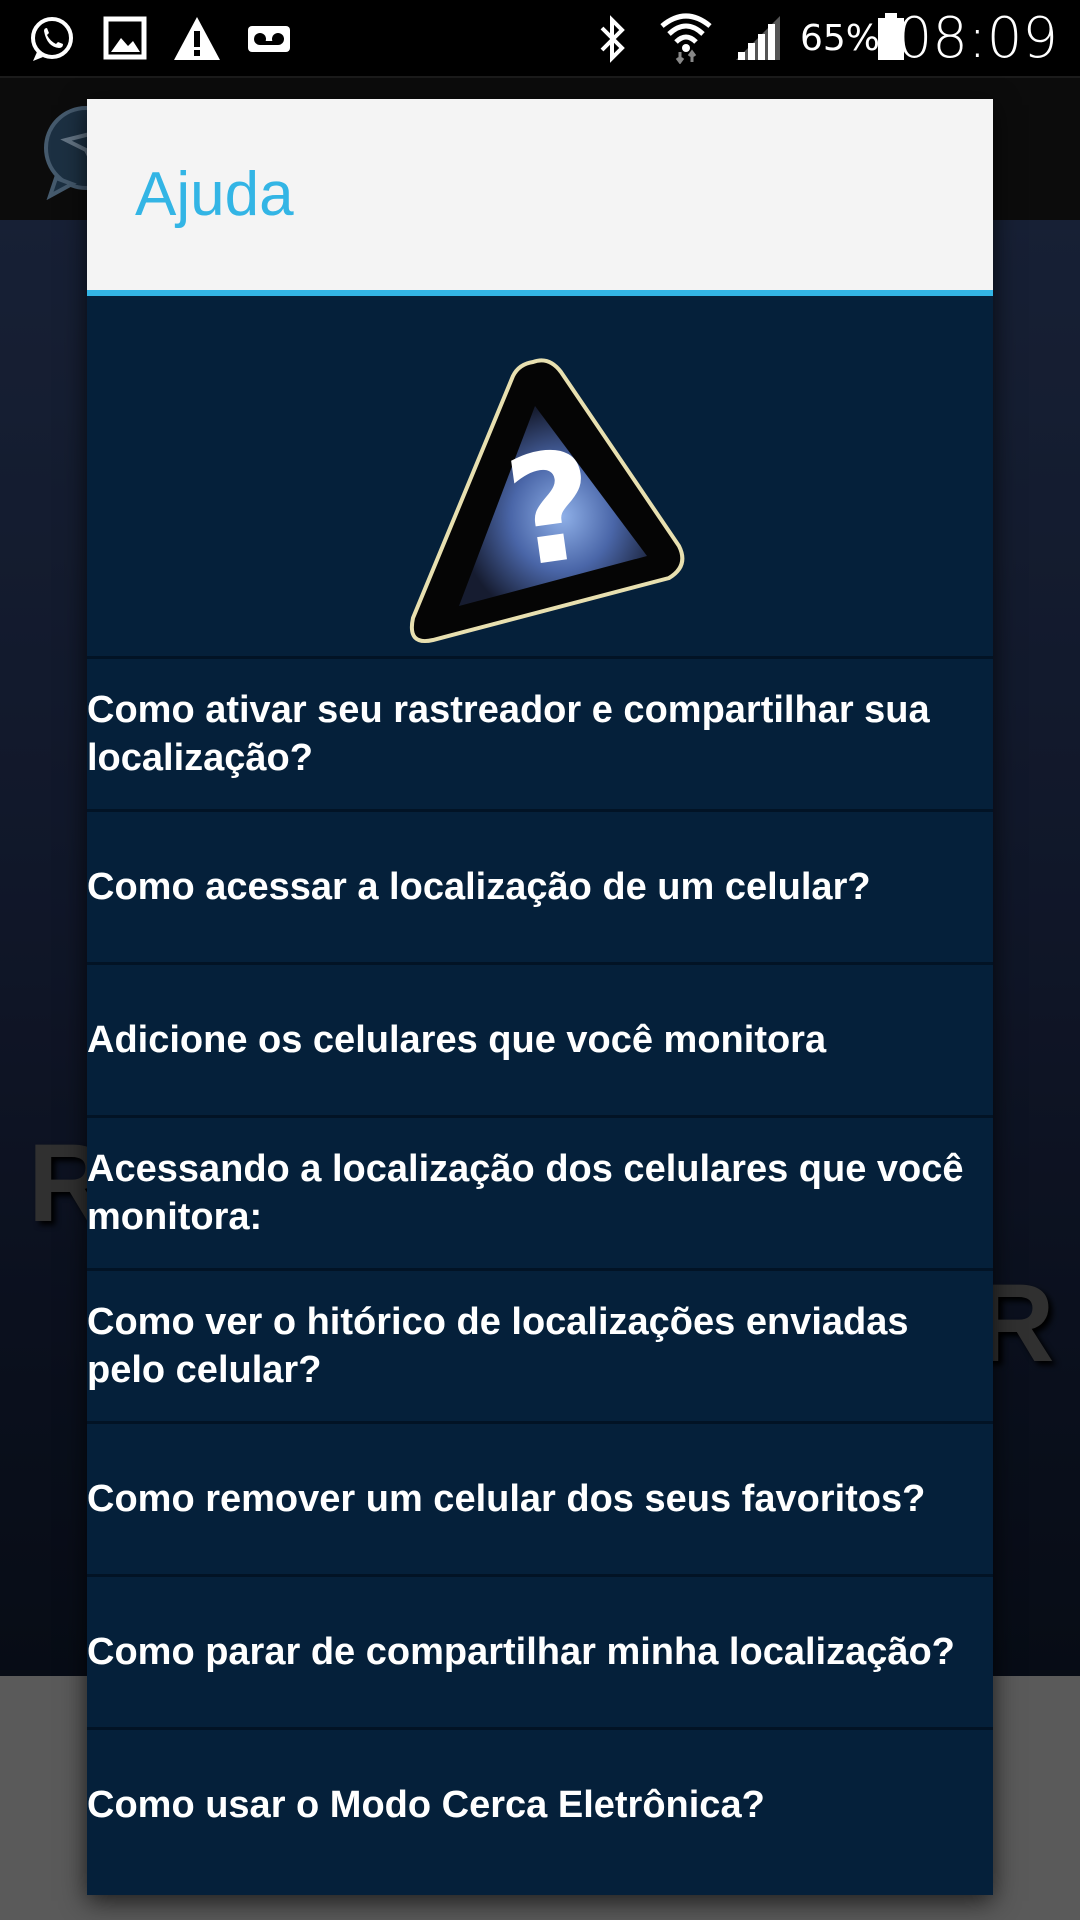 Image resolution: width=1080 pixels, height=1920 pixels. Describe the element at coordinates (758, 38) in the screenshot. I see `signal-icon` at that location.